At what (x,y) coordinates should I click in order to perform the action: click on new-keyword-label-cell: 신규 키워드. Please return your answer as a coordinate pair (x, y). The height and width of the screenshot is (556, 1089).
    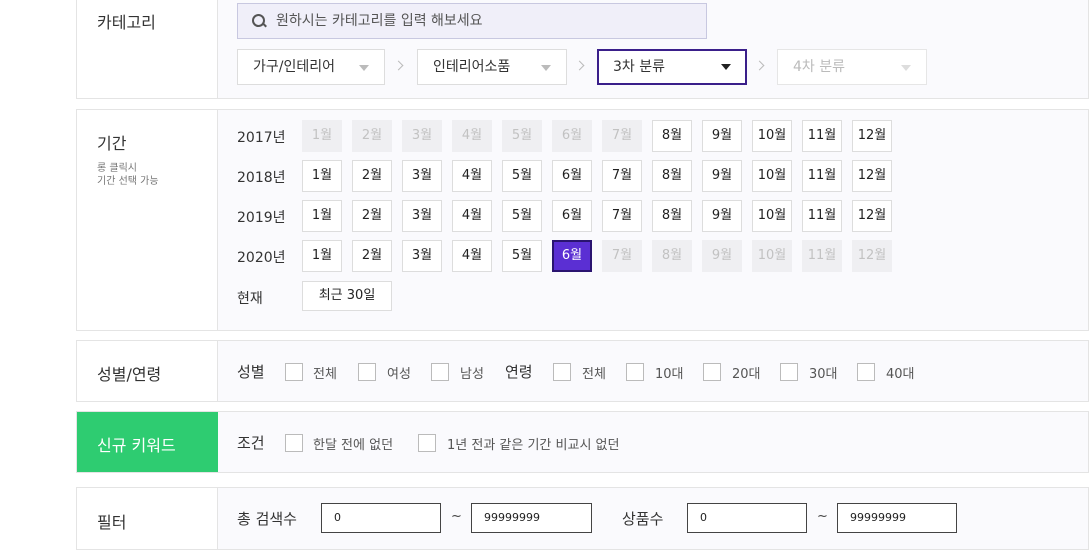
    Looking at the image, I should click on (147, 442).